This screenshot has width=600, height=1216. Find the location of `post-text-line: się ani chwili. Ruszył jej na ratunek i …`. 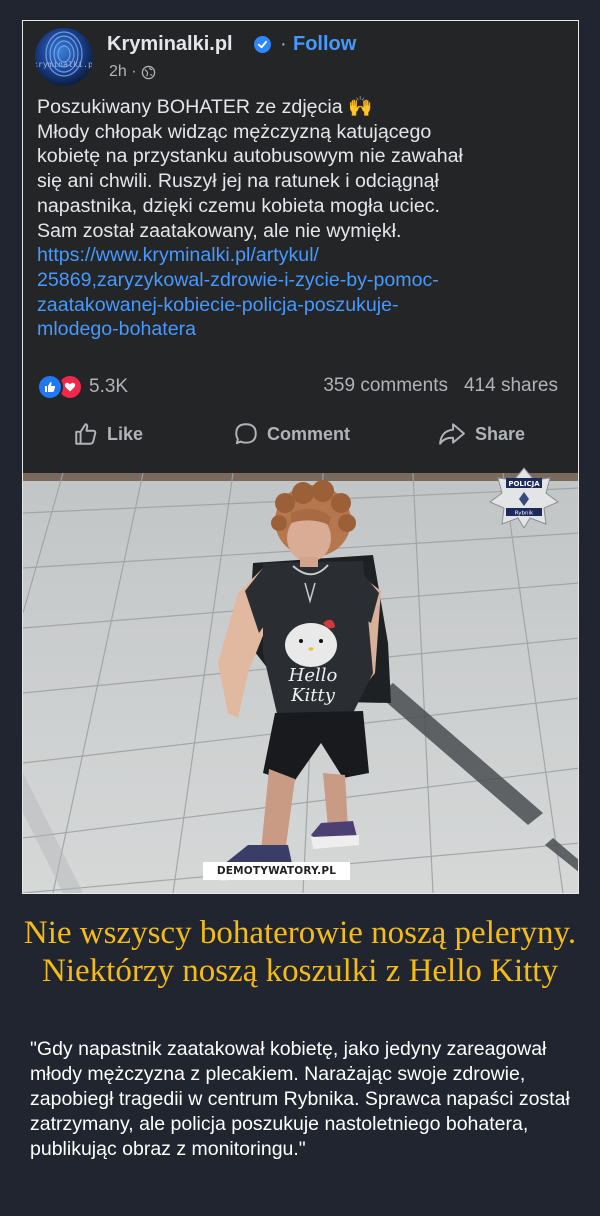

post-text-line: się ani chwili. Ruszył jej na ratunek i … is located at coordinates (238, 181).